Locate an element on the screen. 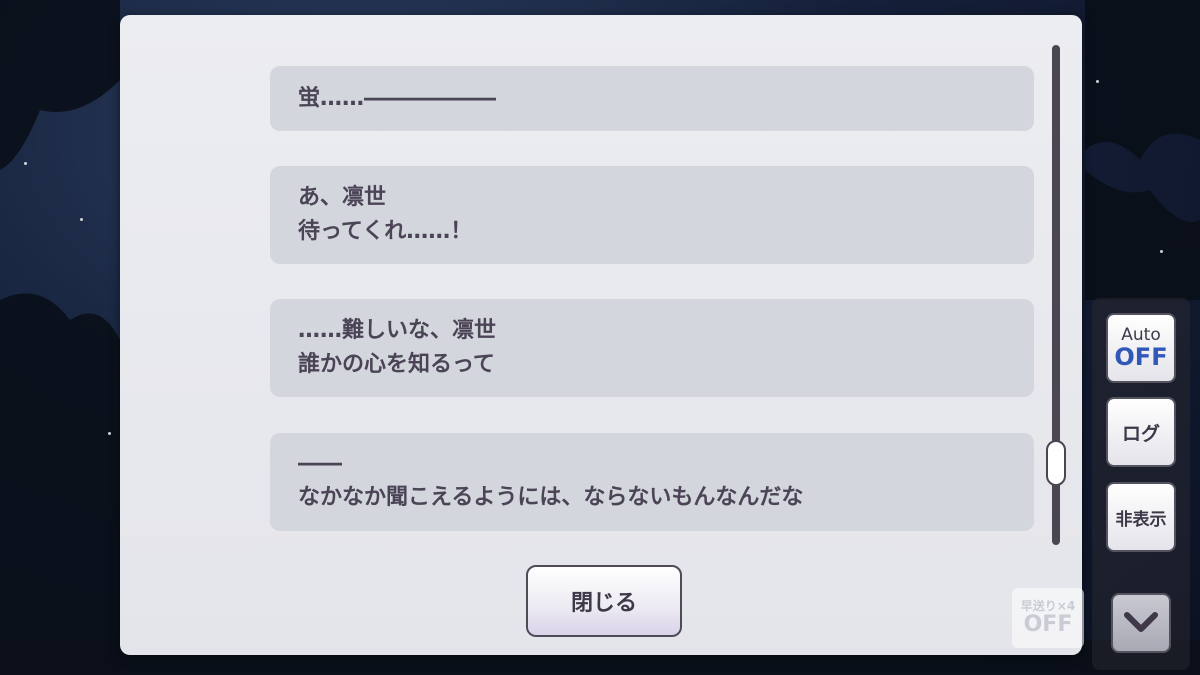  log-entry: 蛍……―――――― is located at coordinates (652, 98).